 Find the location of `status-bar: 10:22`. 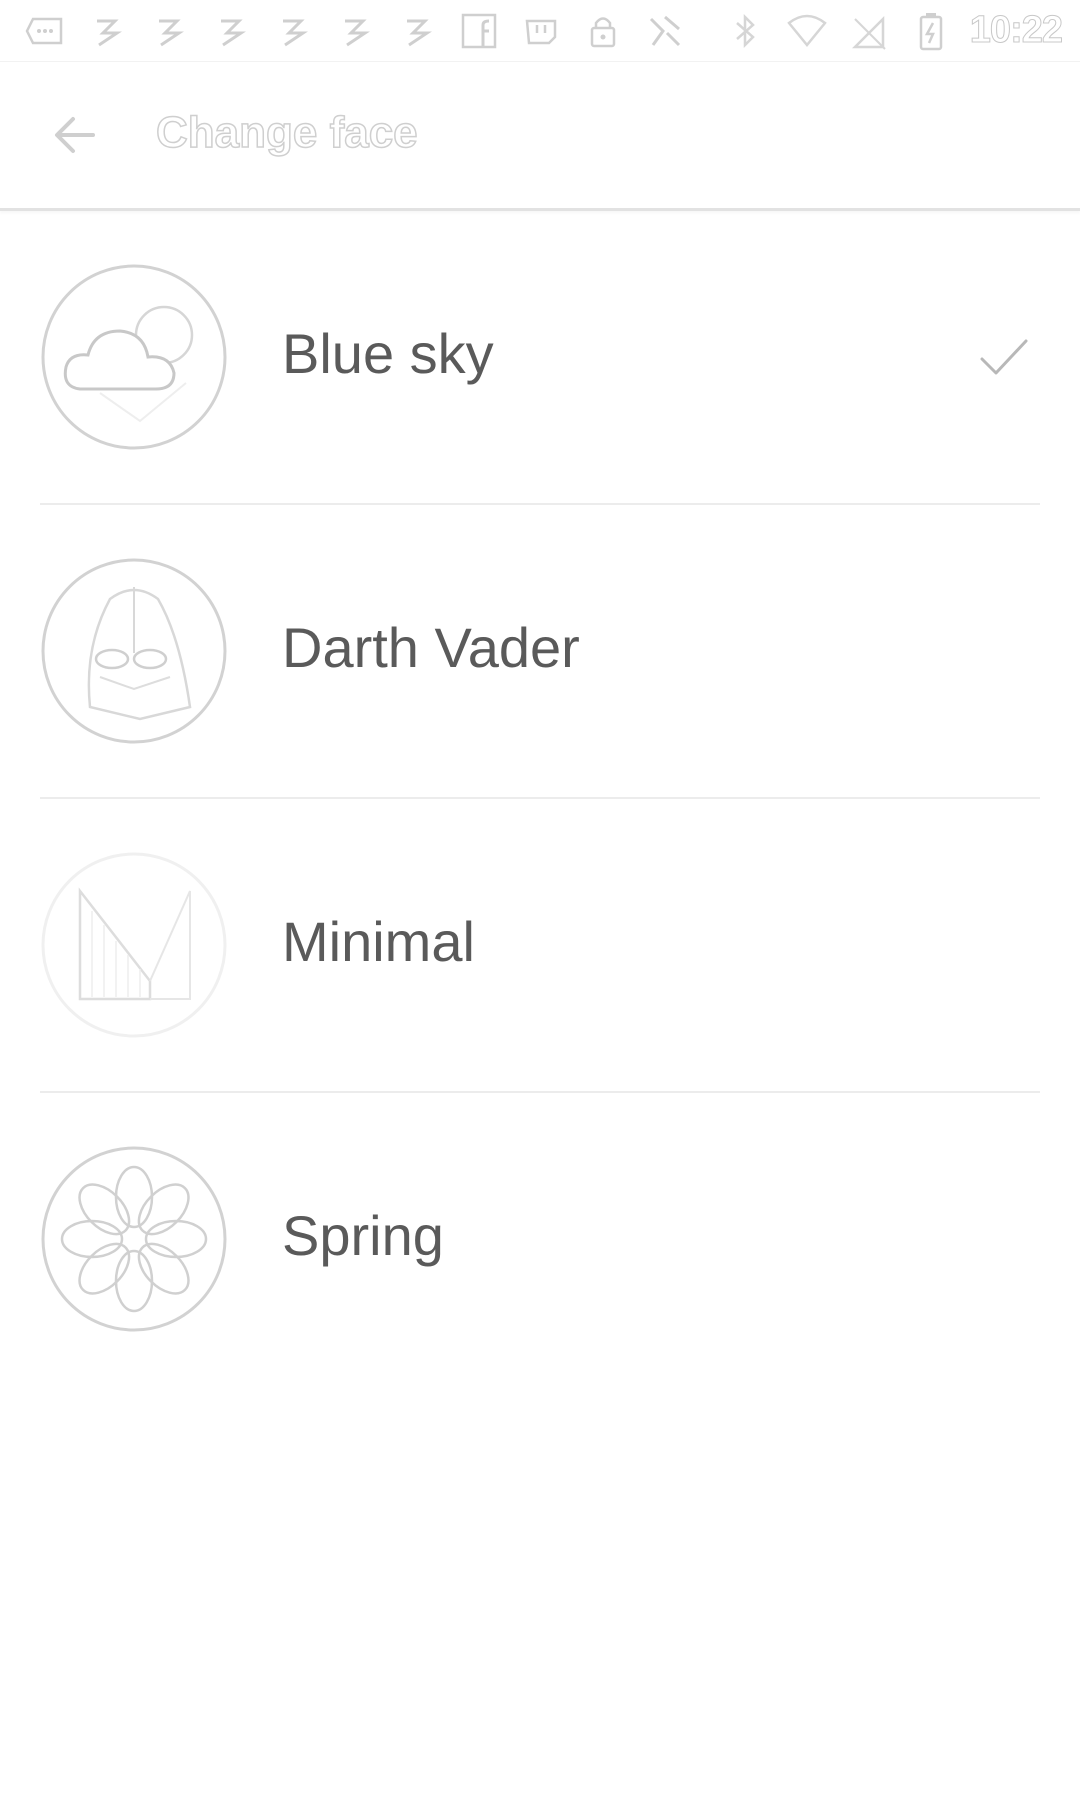

status-bar: 10:22 is located at coordinates (540, 31).